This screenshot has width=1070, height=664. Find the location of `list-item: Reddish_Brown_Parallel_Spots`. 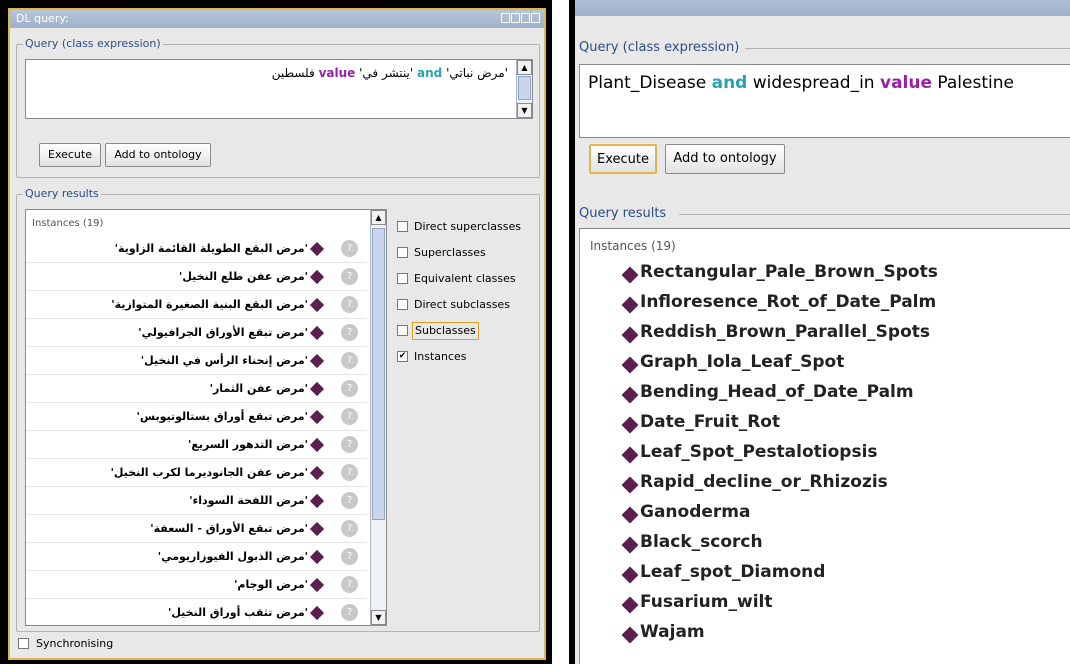

list-item: Reddish_Brown_Parallel_Spots is located at coordinates (825, 334).